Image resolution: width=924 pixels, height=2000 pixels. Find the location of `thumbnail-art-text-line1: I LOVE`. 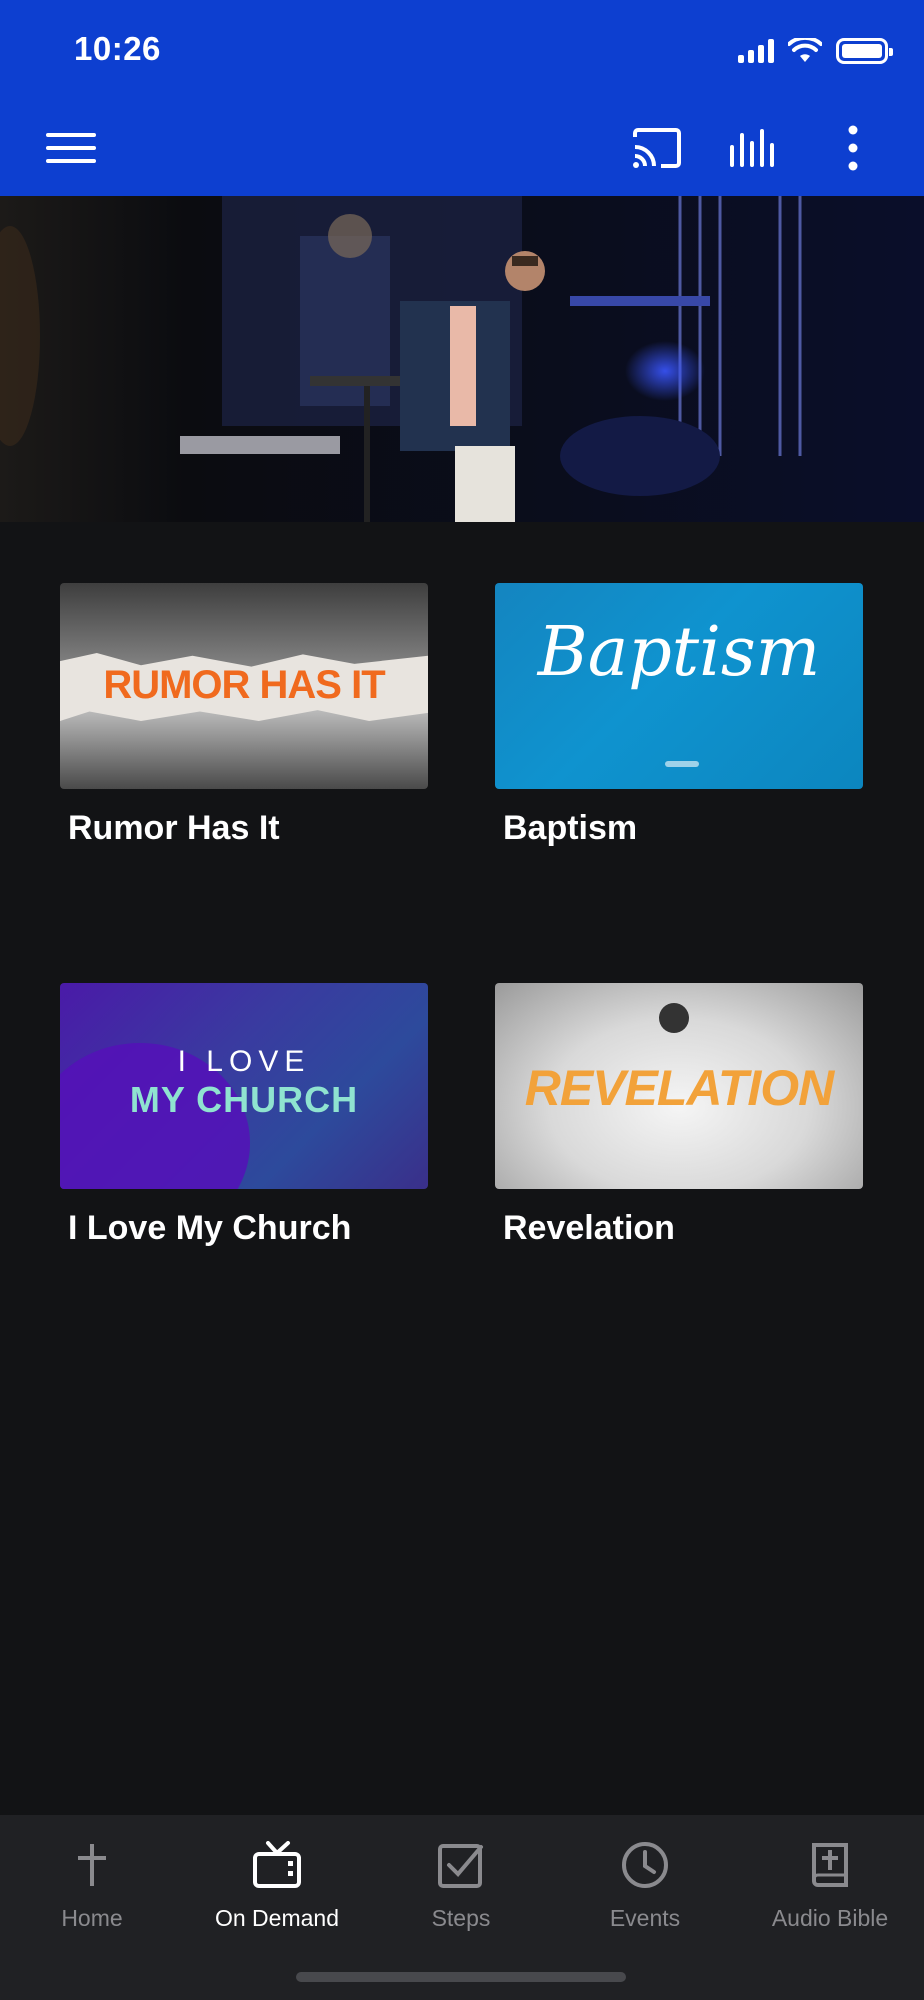

thumbnail-art-text-line1: I LOVE is located at coordinates (244, 1061).